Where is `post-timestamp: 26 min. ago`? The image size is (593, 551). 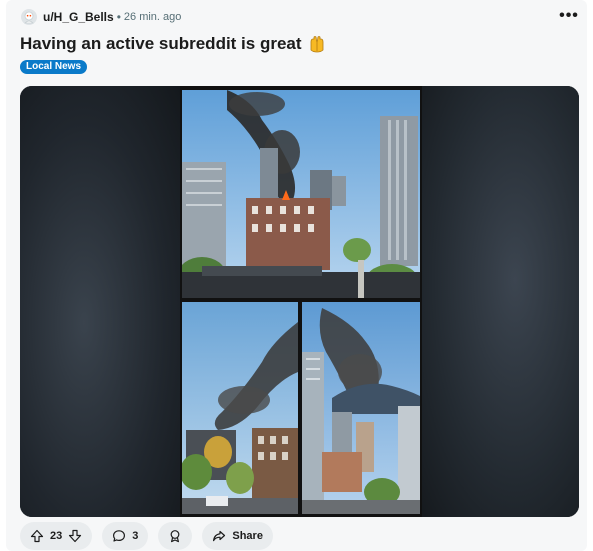 post-timestamp: 26 min. ago is located at coordinates (152, 17).